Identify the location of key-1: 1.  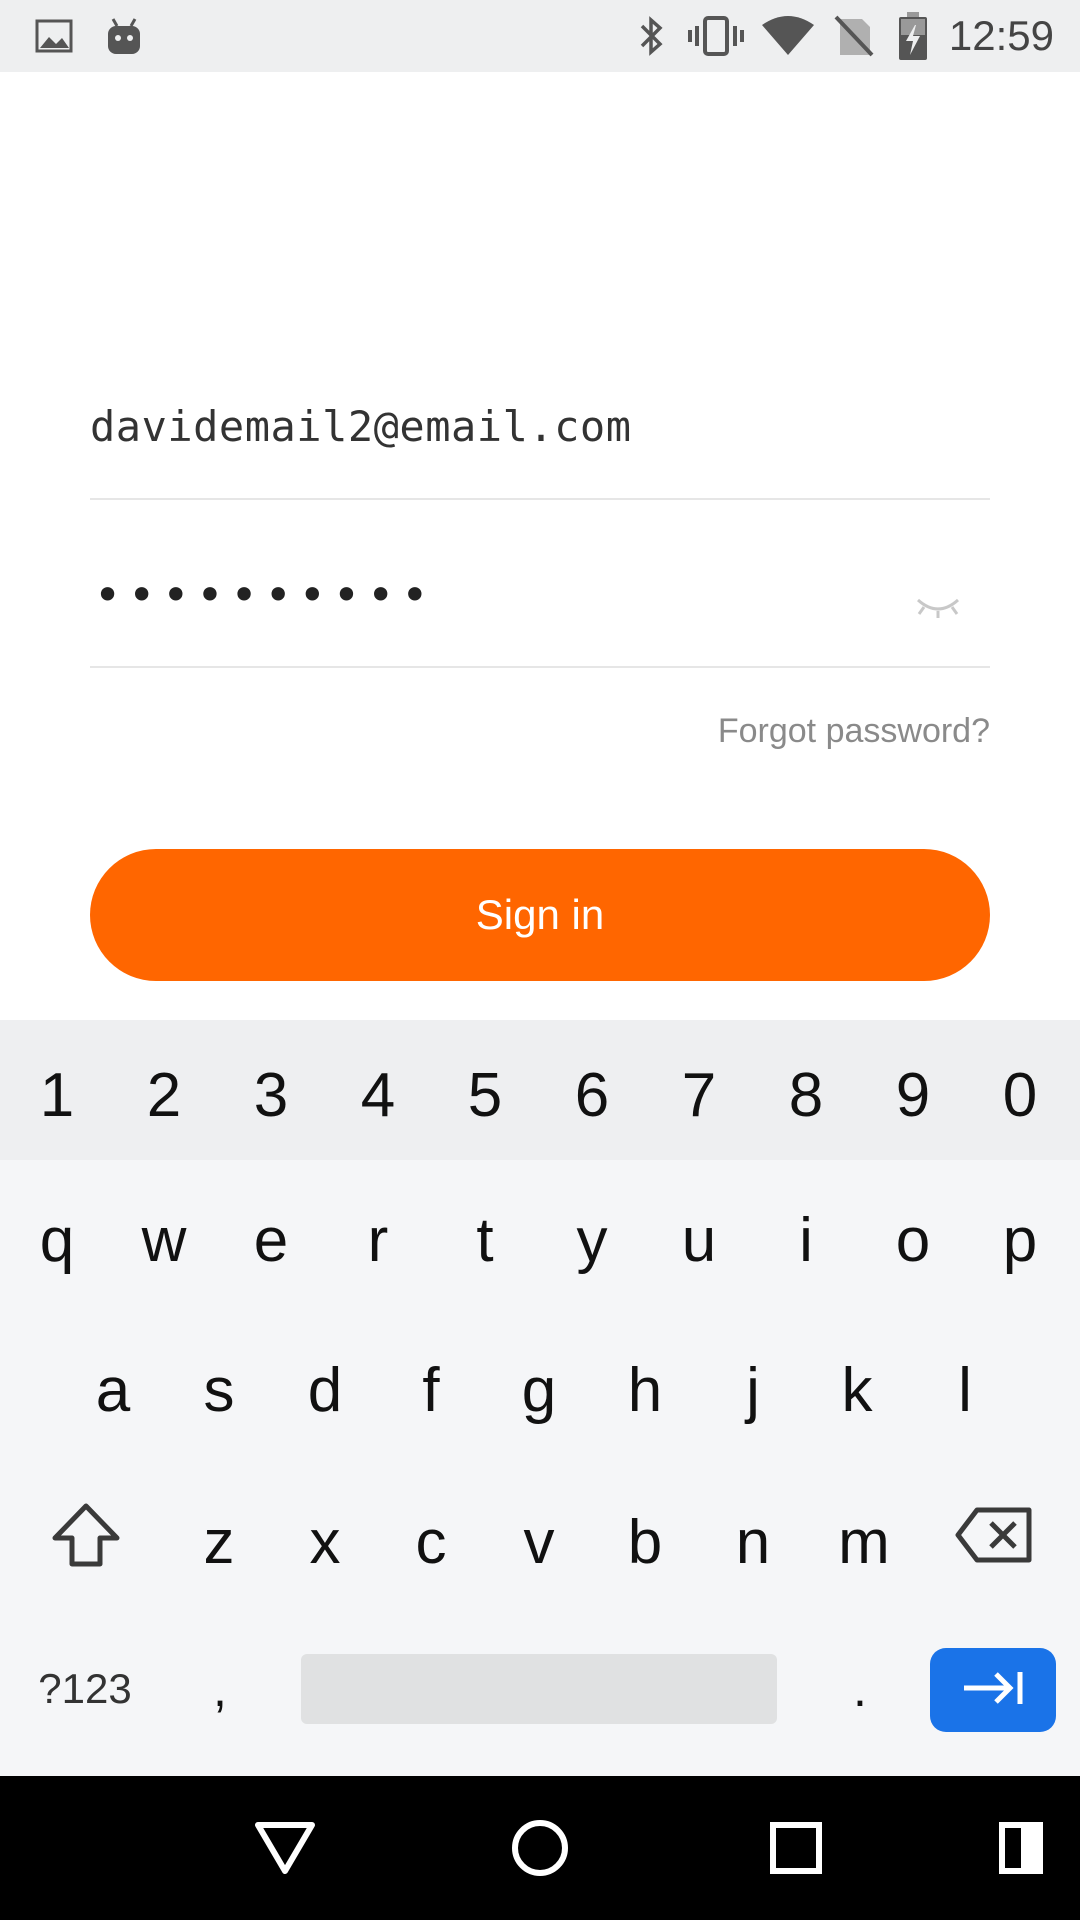
(57, 1095).